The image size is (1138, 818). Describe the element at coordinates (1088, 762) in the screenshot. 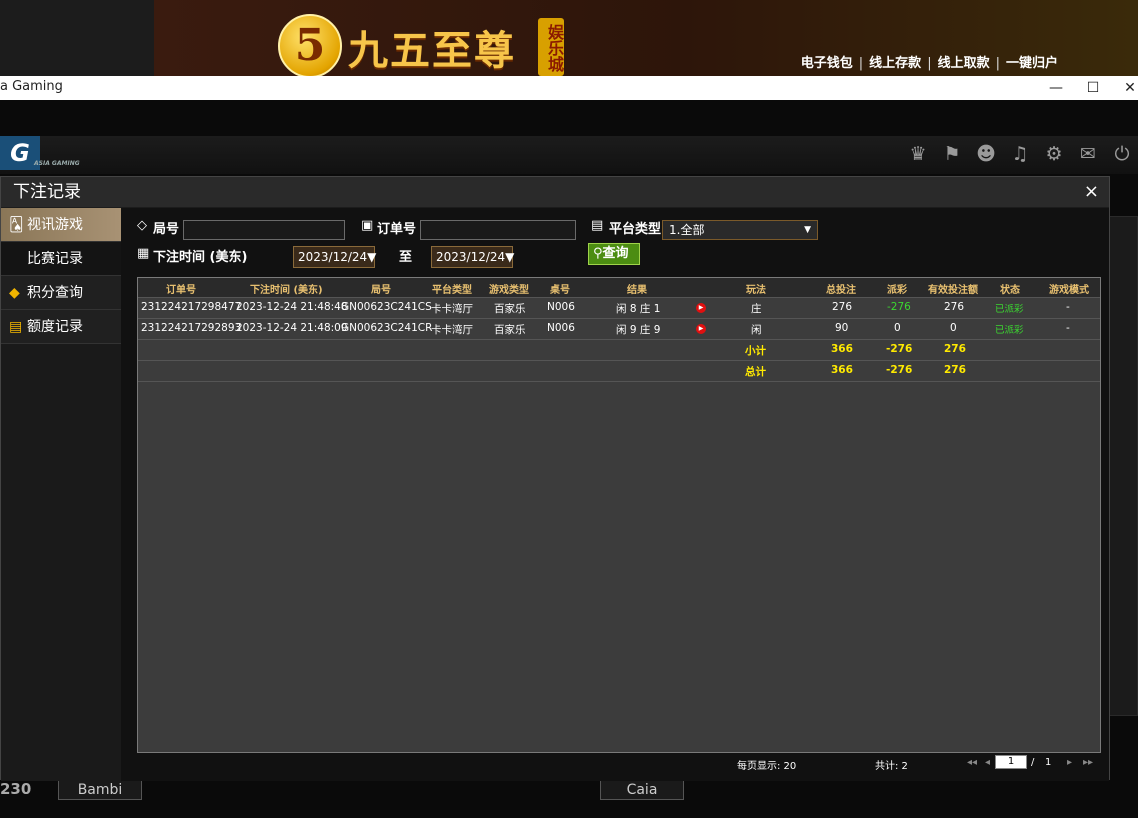

I see `last-page-icon: ▸▸` at that location.